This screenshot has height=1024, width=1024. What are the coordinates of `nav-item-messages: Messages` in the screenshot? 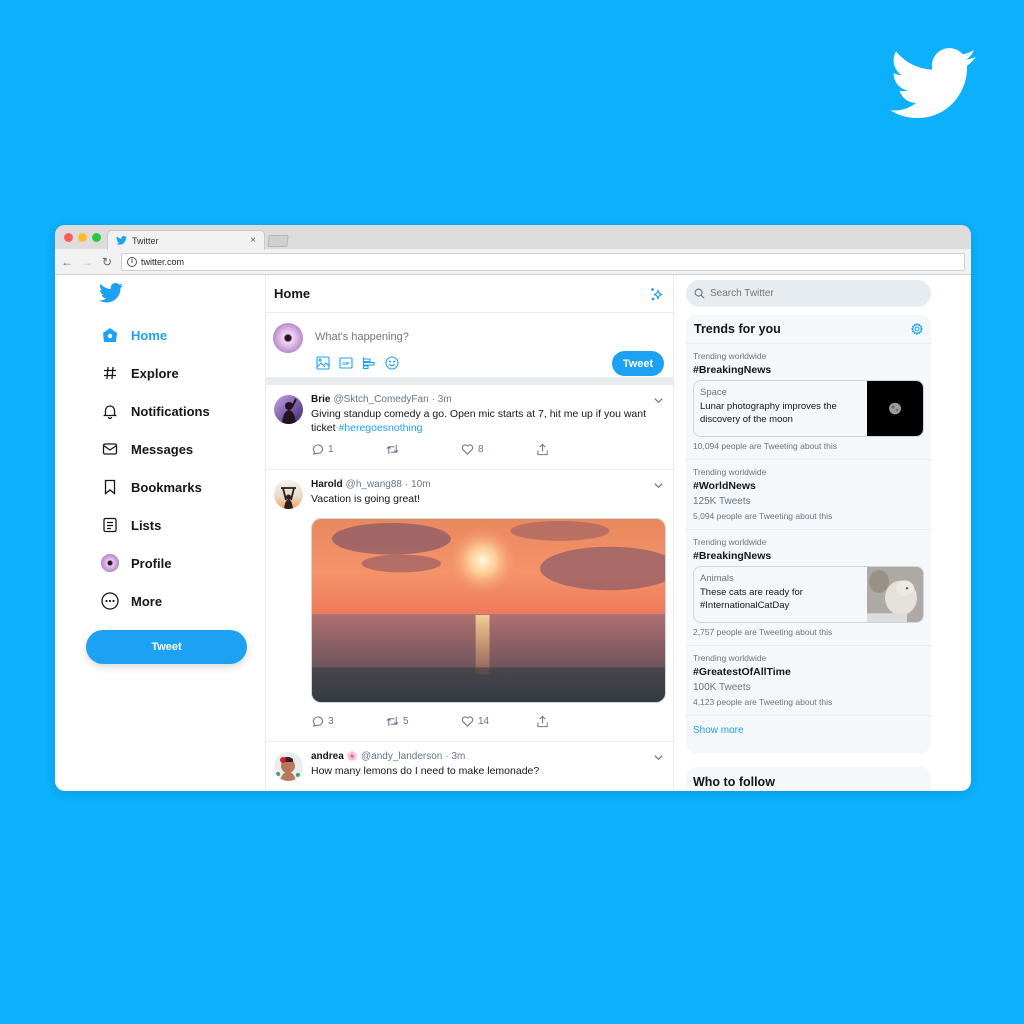 It's located at (147, 449).